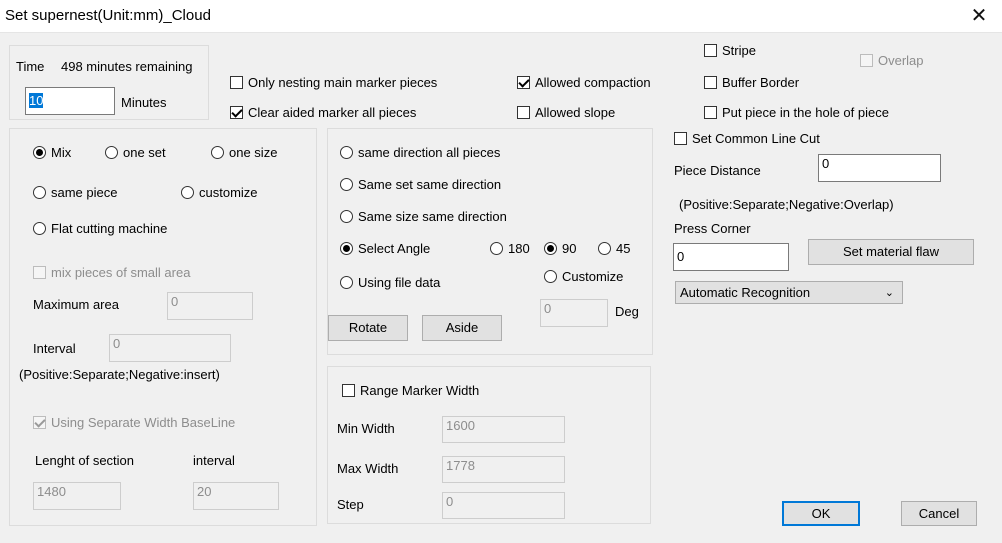 Image resolution: width=1002 pixels, height=543 pixels. Describe the element at coordinates (77, 496) in the screenshot. I see `length-section-input: 1480` at that location.